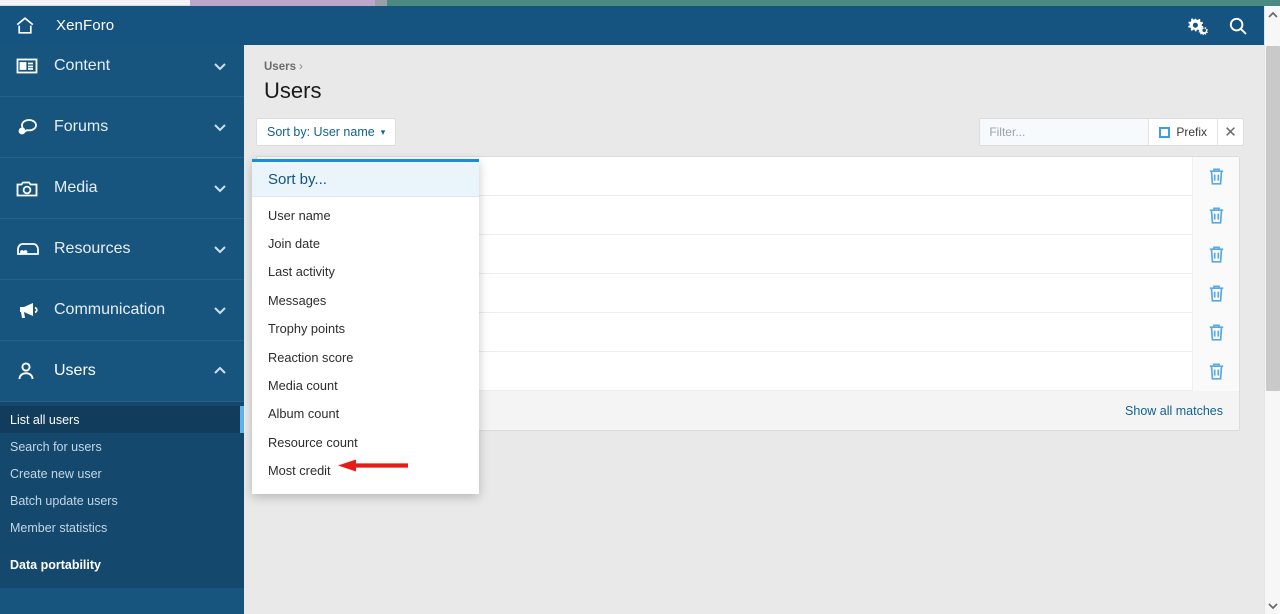  I want to click on prefix-label: Prefix, so click(1191, 132).